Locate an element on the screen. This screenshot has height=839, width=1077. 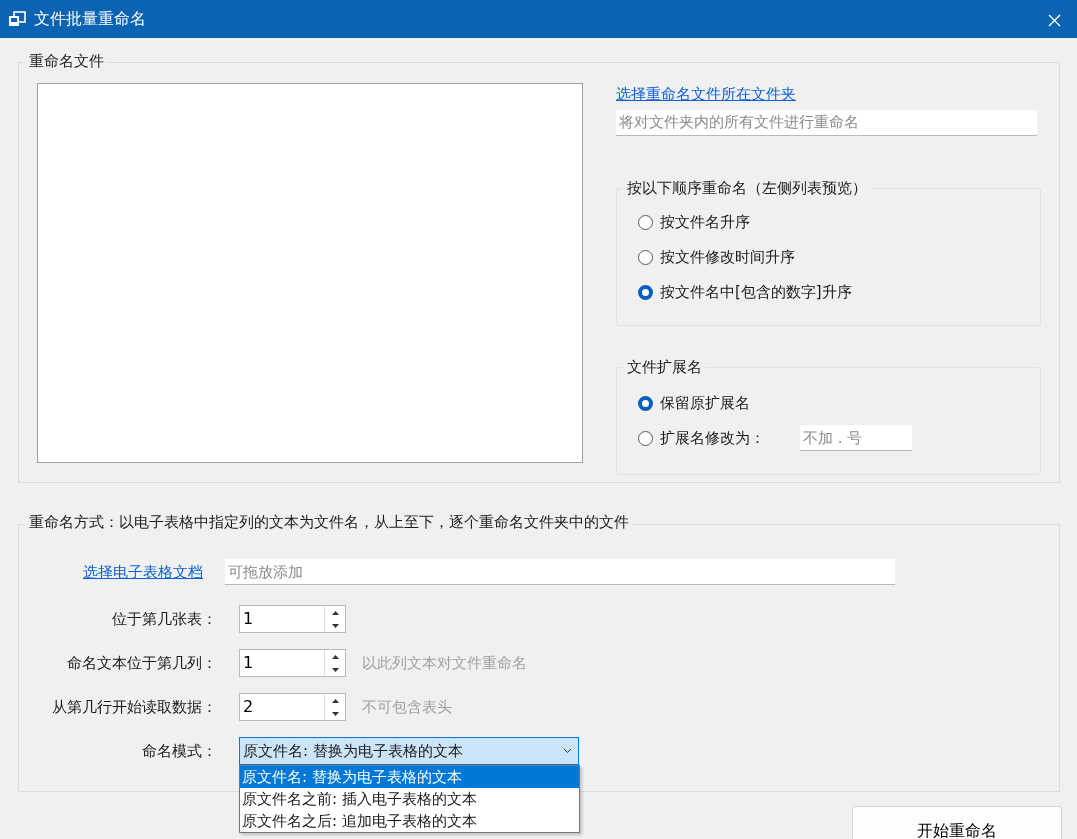
group-title: 重命名方式：以电子表格中指定列的文本为文件名，从上至下，逐个重命名文件夹中的文件 is located at coordinates (329, 522).